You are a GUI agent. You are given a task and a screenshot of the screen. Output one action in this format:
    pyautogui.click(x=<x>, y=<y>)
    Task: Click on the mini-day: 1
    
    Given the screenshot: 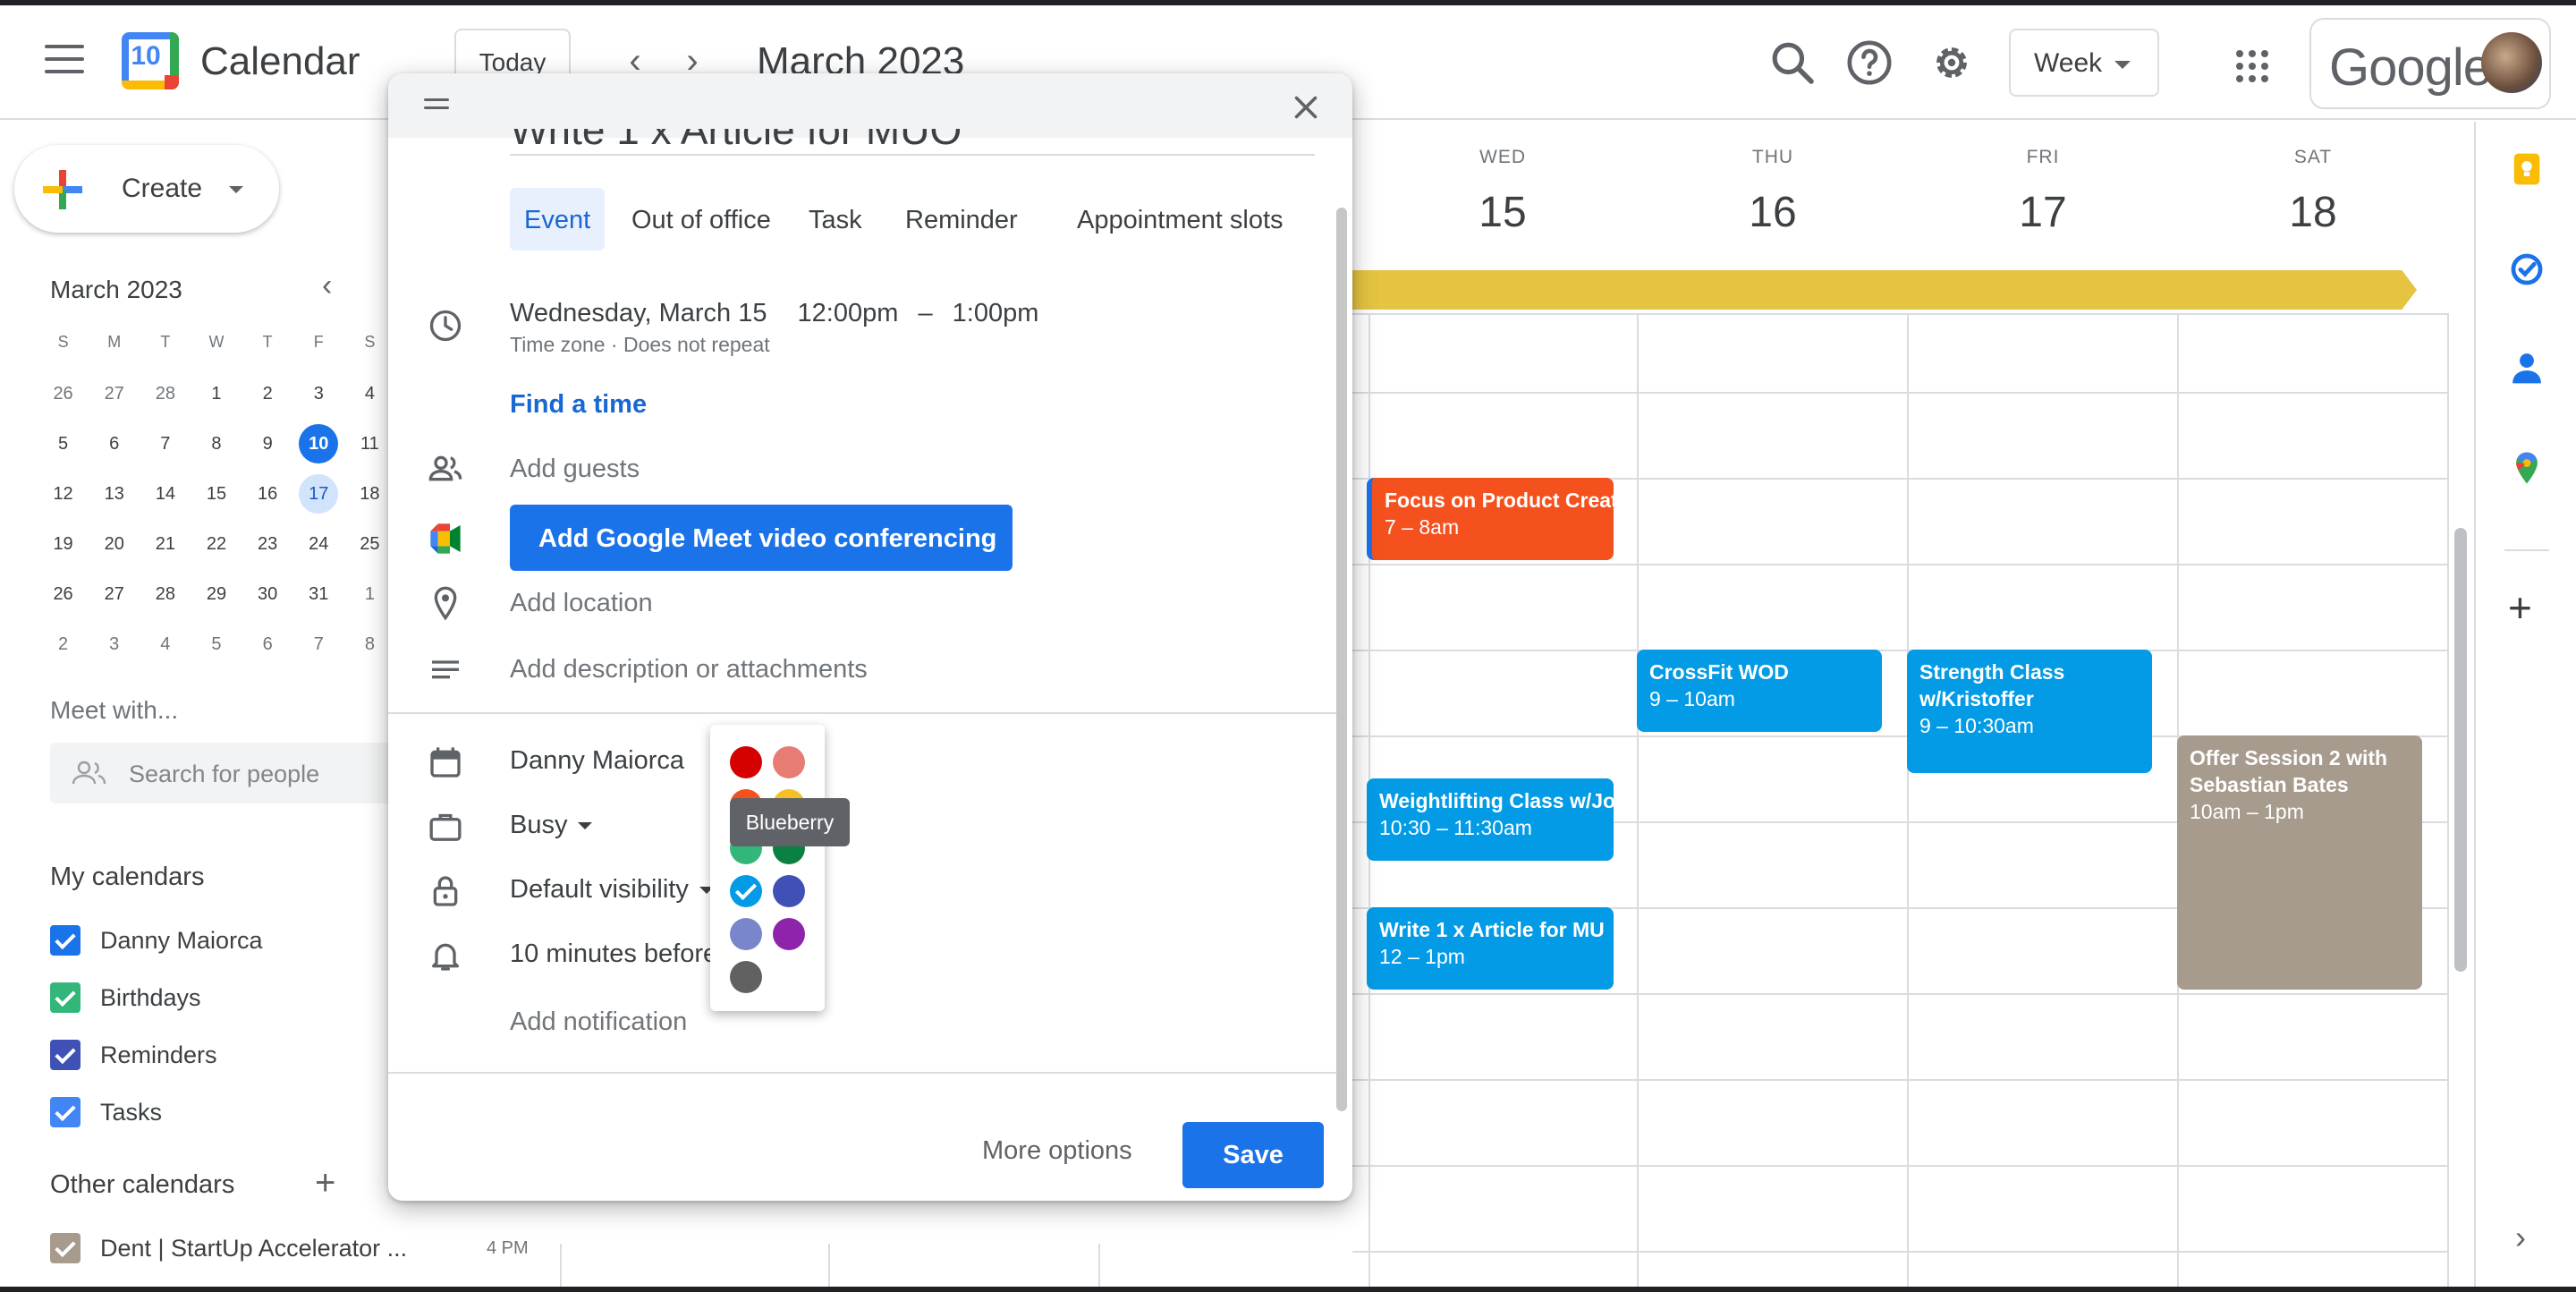 What is the action you would take?
    pyautogui.click(x=216, y=399)
    